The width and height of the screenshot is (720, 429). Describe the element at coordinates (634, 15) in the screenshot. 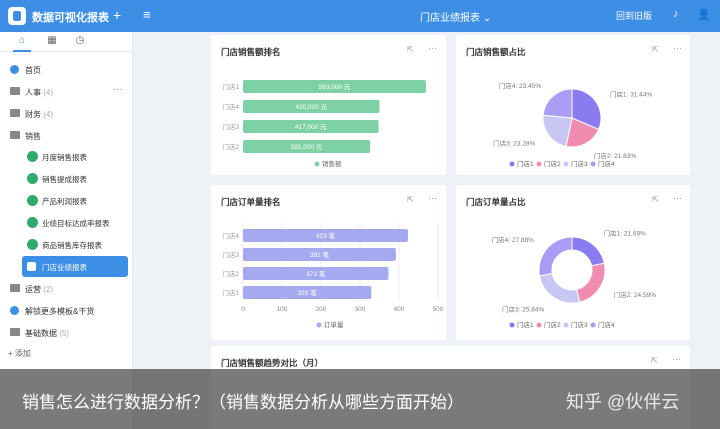

I see `back-to-old-version-button: 回到旧版` at that location.